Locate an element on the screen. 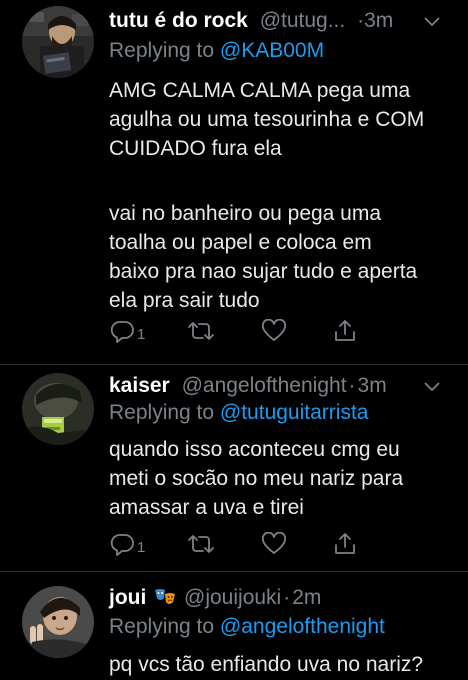 This screenshot has height=680, width=468. text-line: meti o socão no meu nariz para is located at coordinates (256, 478).